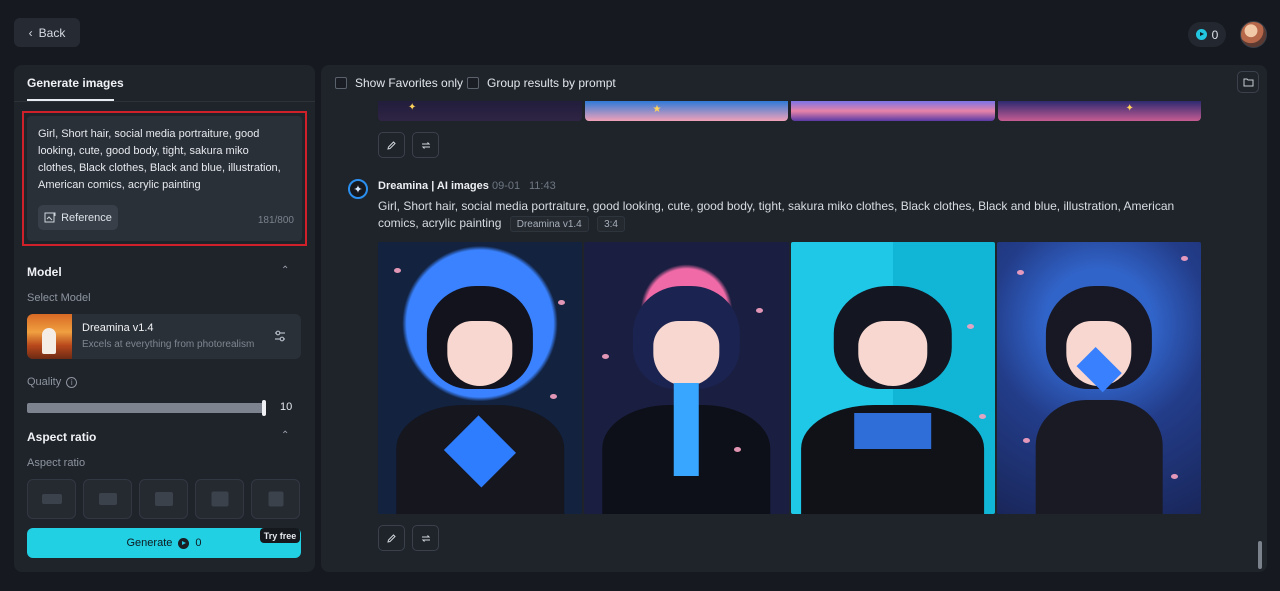 The height and width of the screenshot is (591, 1280). Describe the element at coordinates (280, 535) in the screenshot. I see `try-free-badge: Try free` at that location.